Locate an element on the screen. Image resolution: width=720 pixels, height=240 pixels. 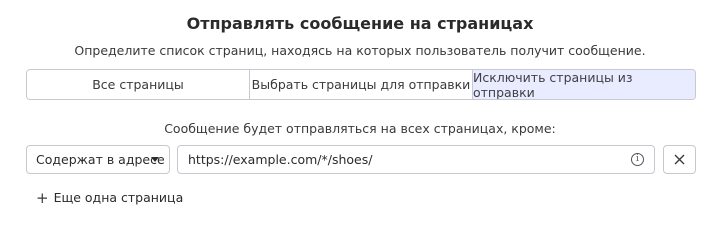
tab-select-pages: Выбрать страницы для отправки is located at coordinates (360, 84).